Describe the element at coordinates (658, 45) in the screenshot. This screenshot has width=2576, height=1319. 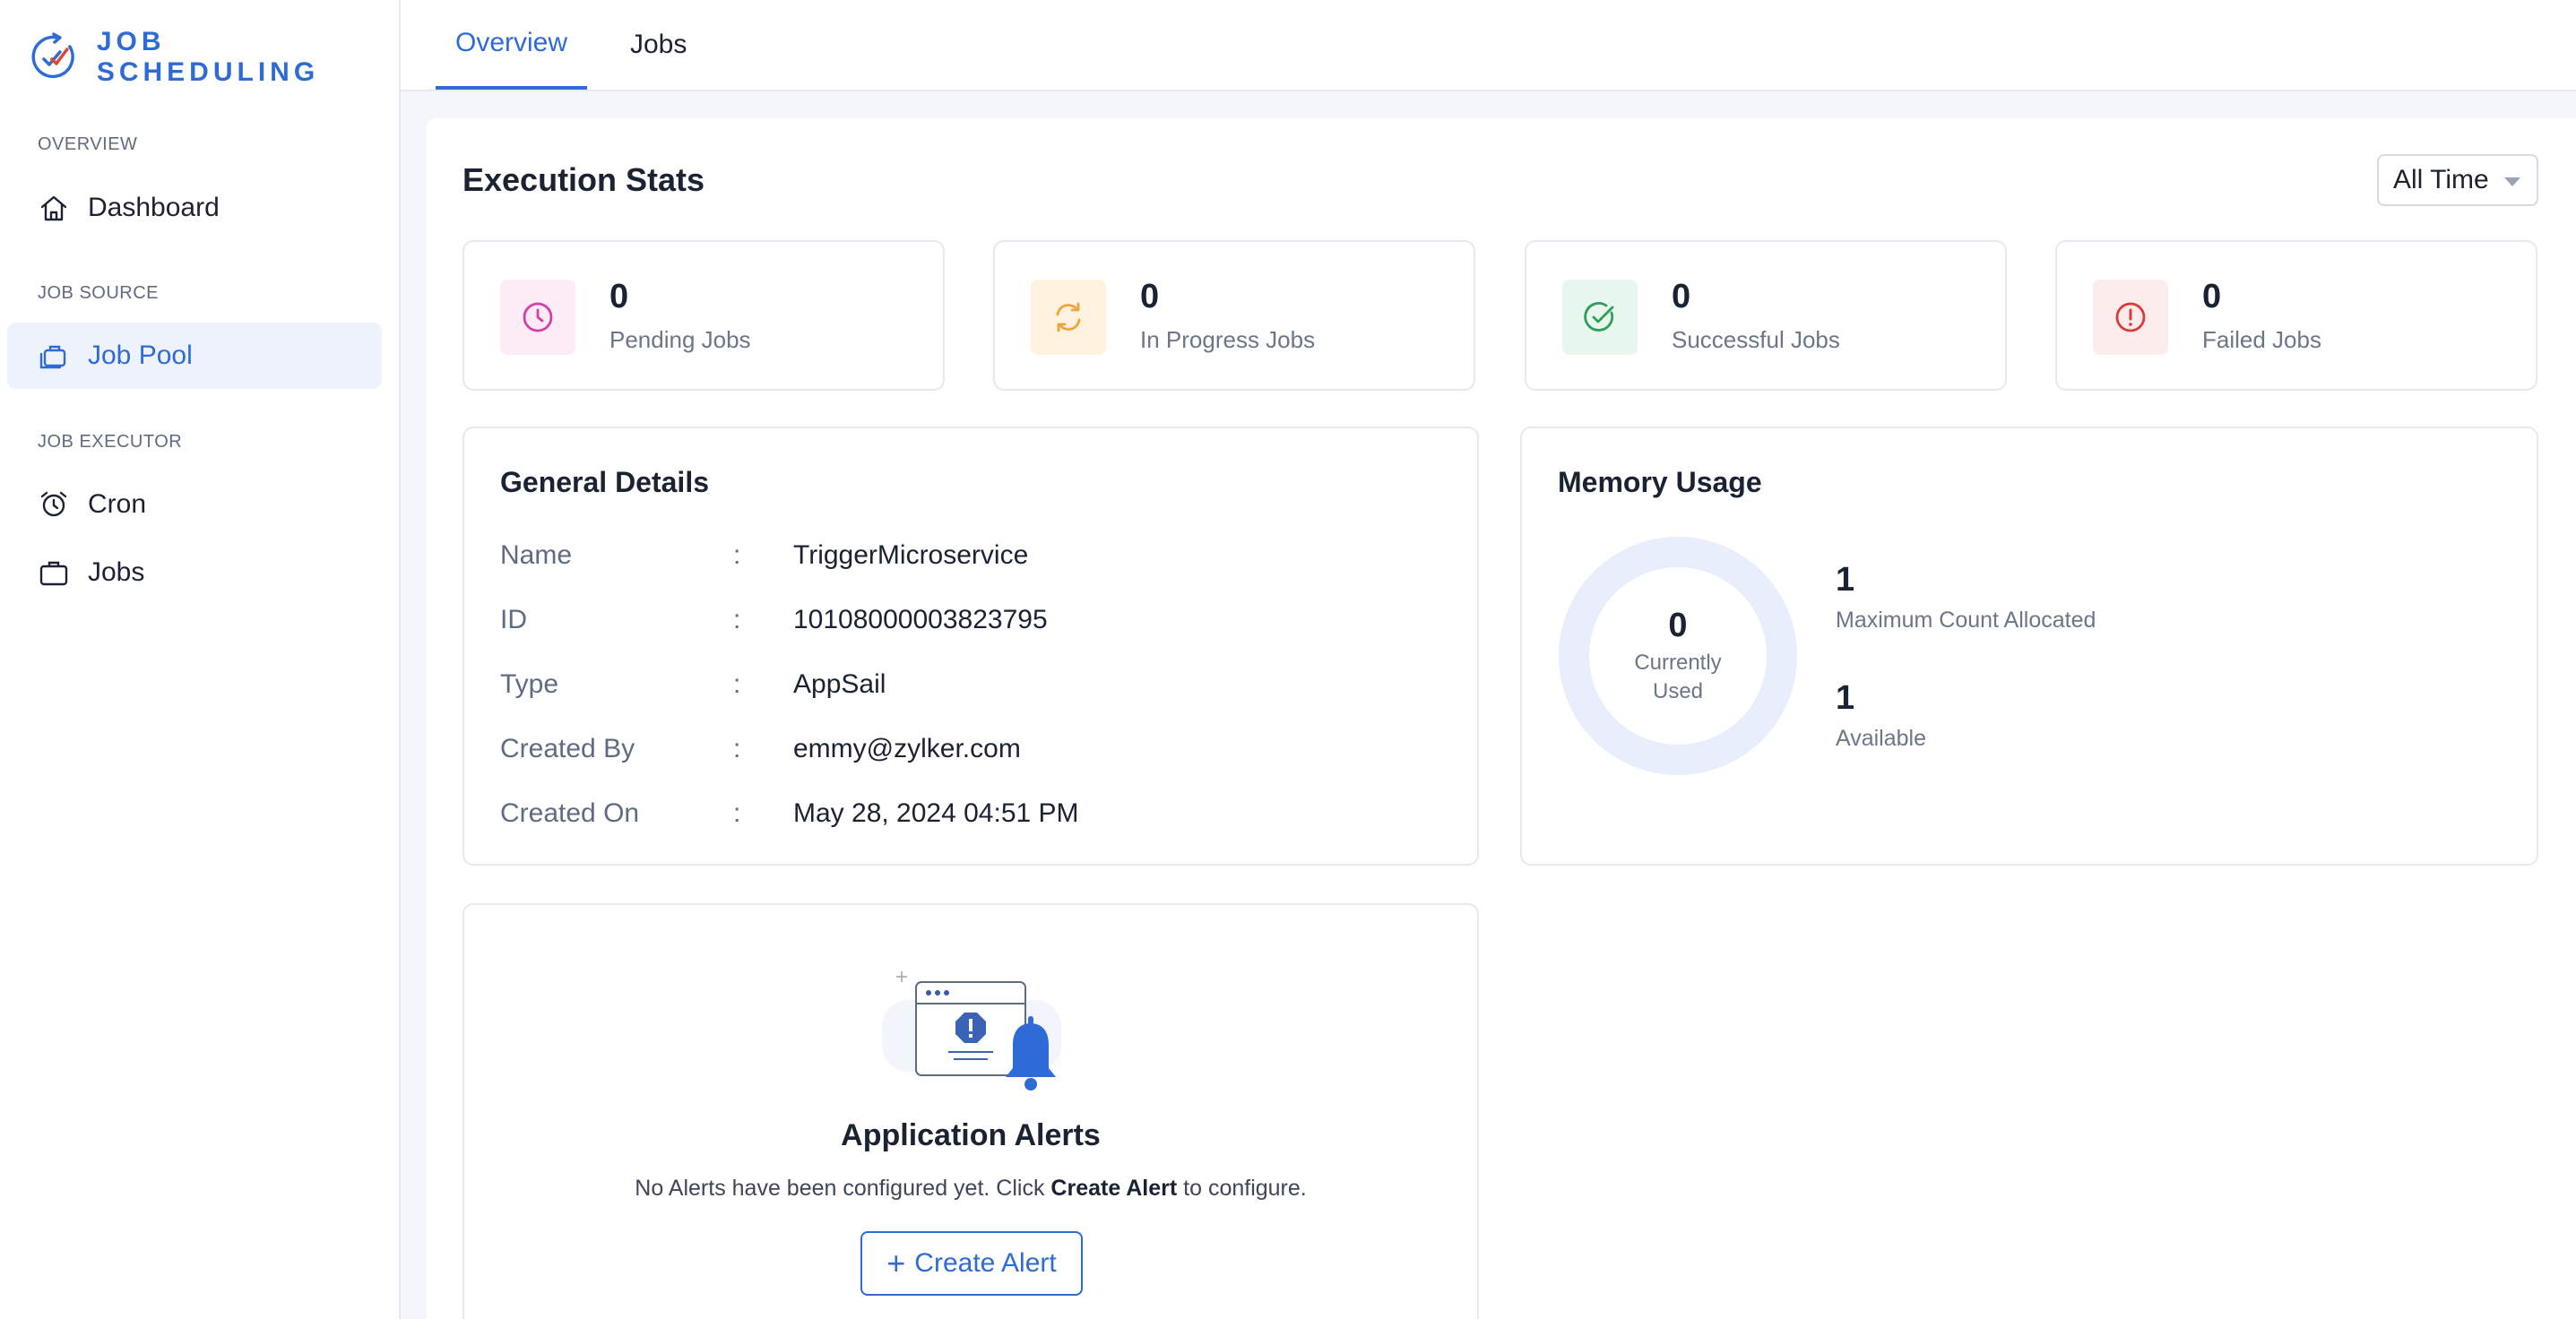
I see `tab-jobs: Jobs` at that location.